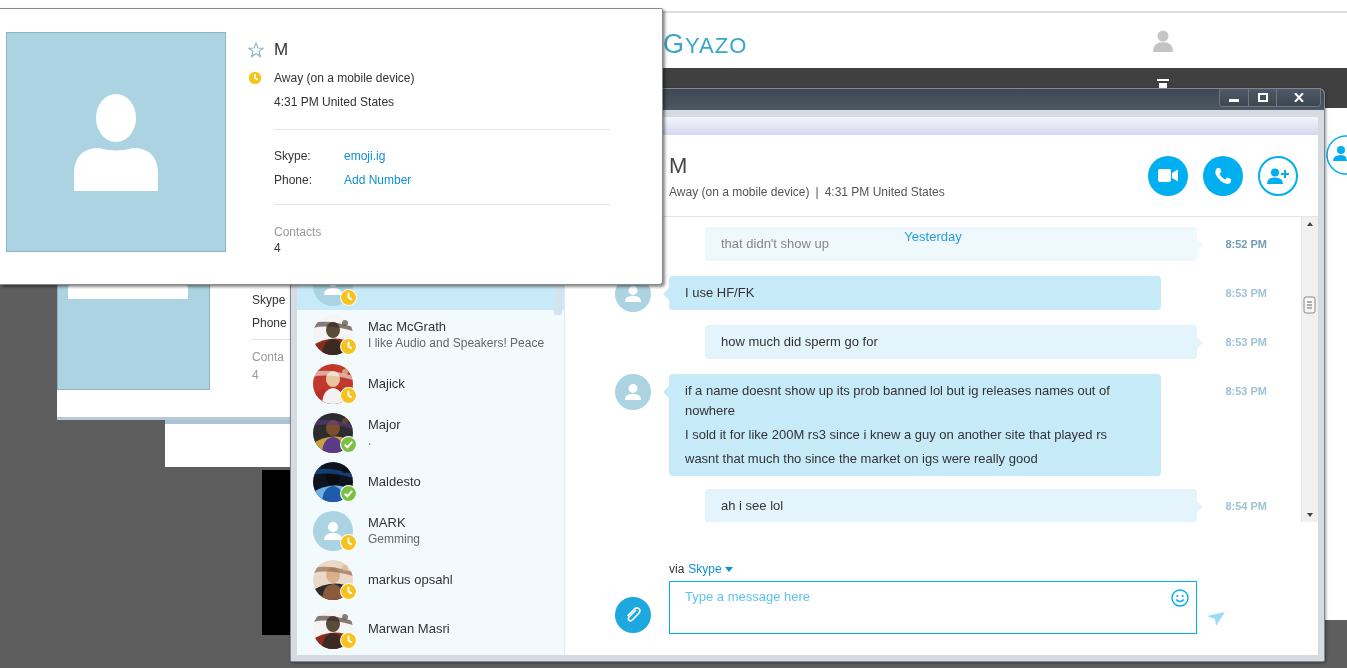  Describe the element at coordinates (430, 383) in the screenshot. I see `contact-item: Majick` at that location.